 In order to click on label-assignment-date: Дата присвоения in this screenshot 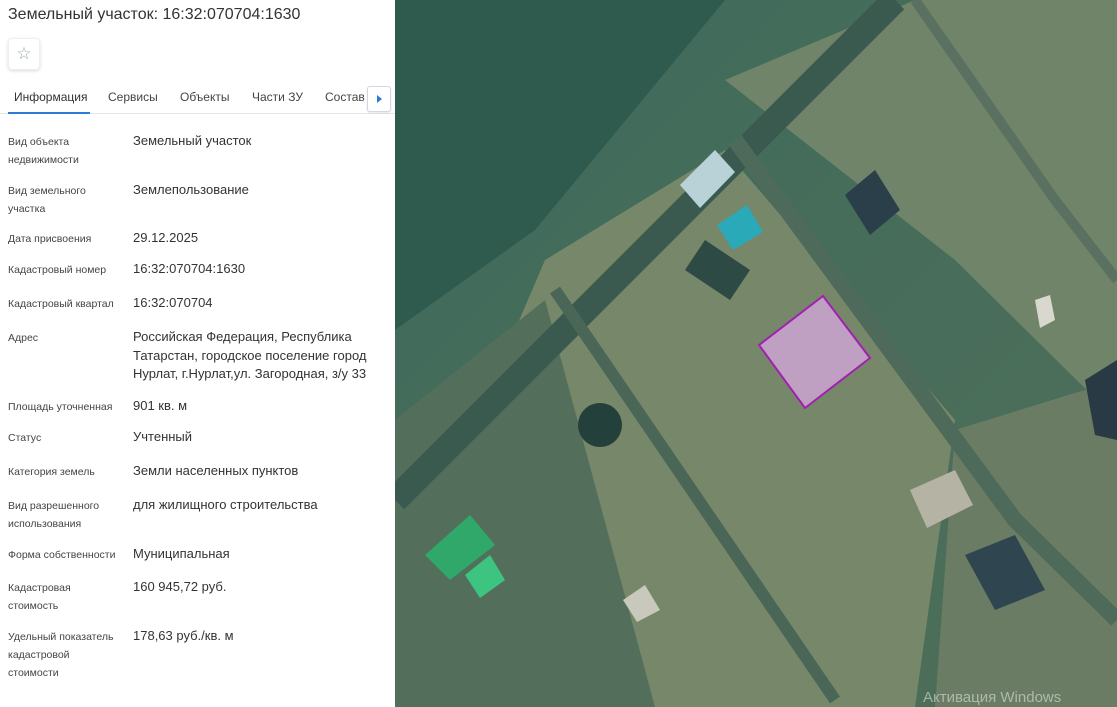, I will do `click(50, 239)`.